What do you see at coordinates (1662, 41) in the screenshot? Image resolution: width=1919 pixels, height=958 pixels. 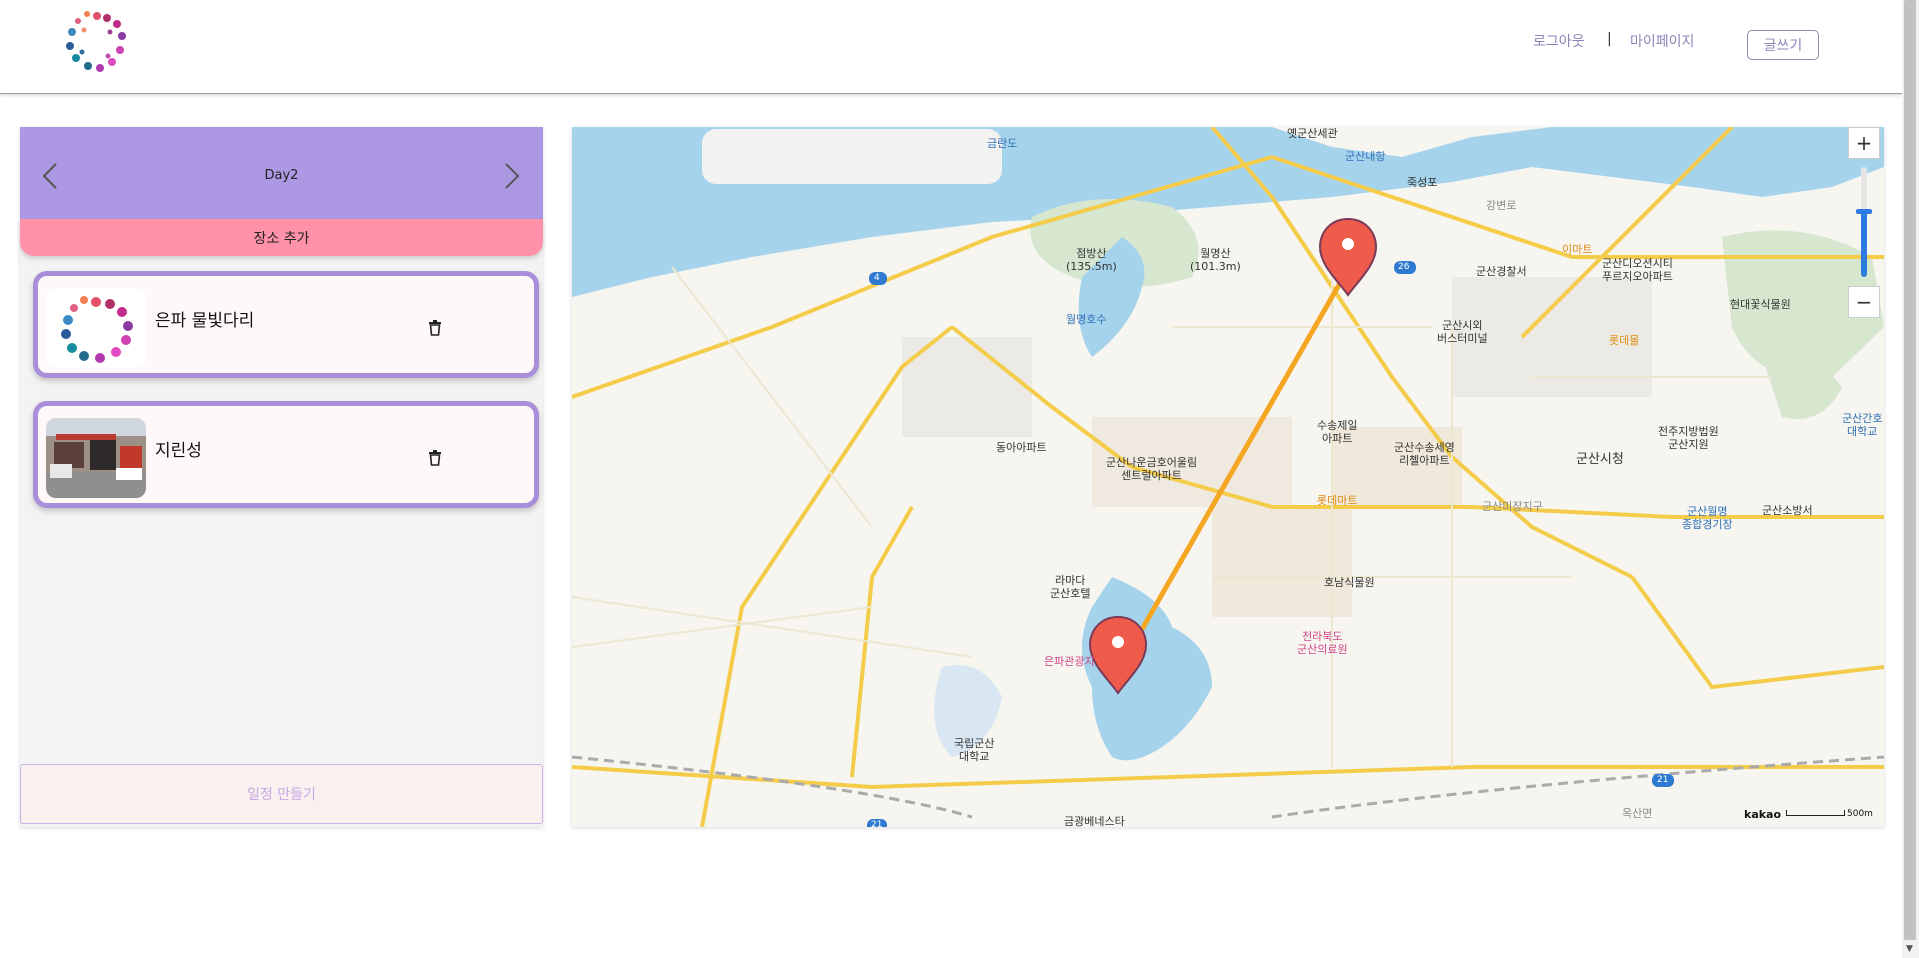 I see `mypage-link: 마이페이지` at bounding box center [1662, 41].